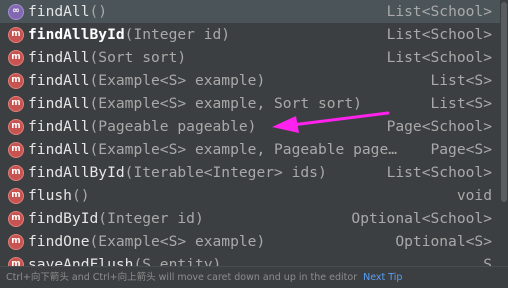 The height and width of the screenshot is (288, 508). What do you see at coordinates (421, 218) in the screenshot?
I see `return-type: Optional<School>` at bounding box center [421, 218].